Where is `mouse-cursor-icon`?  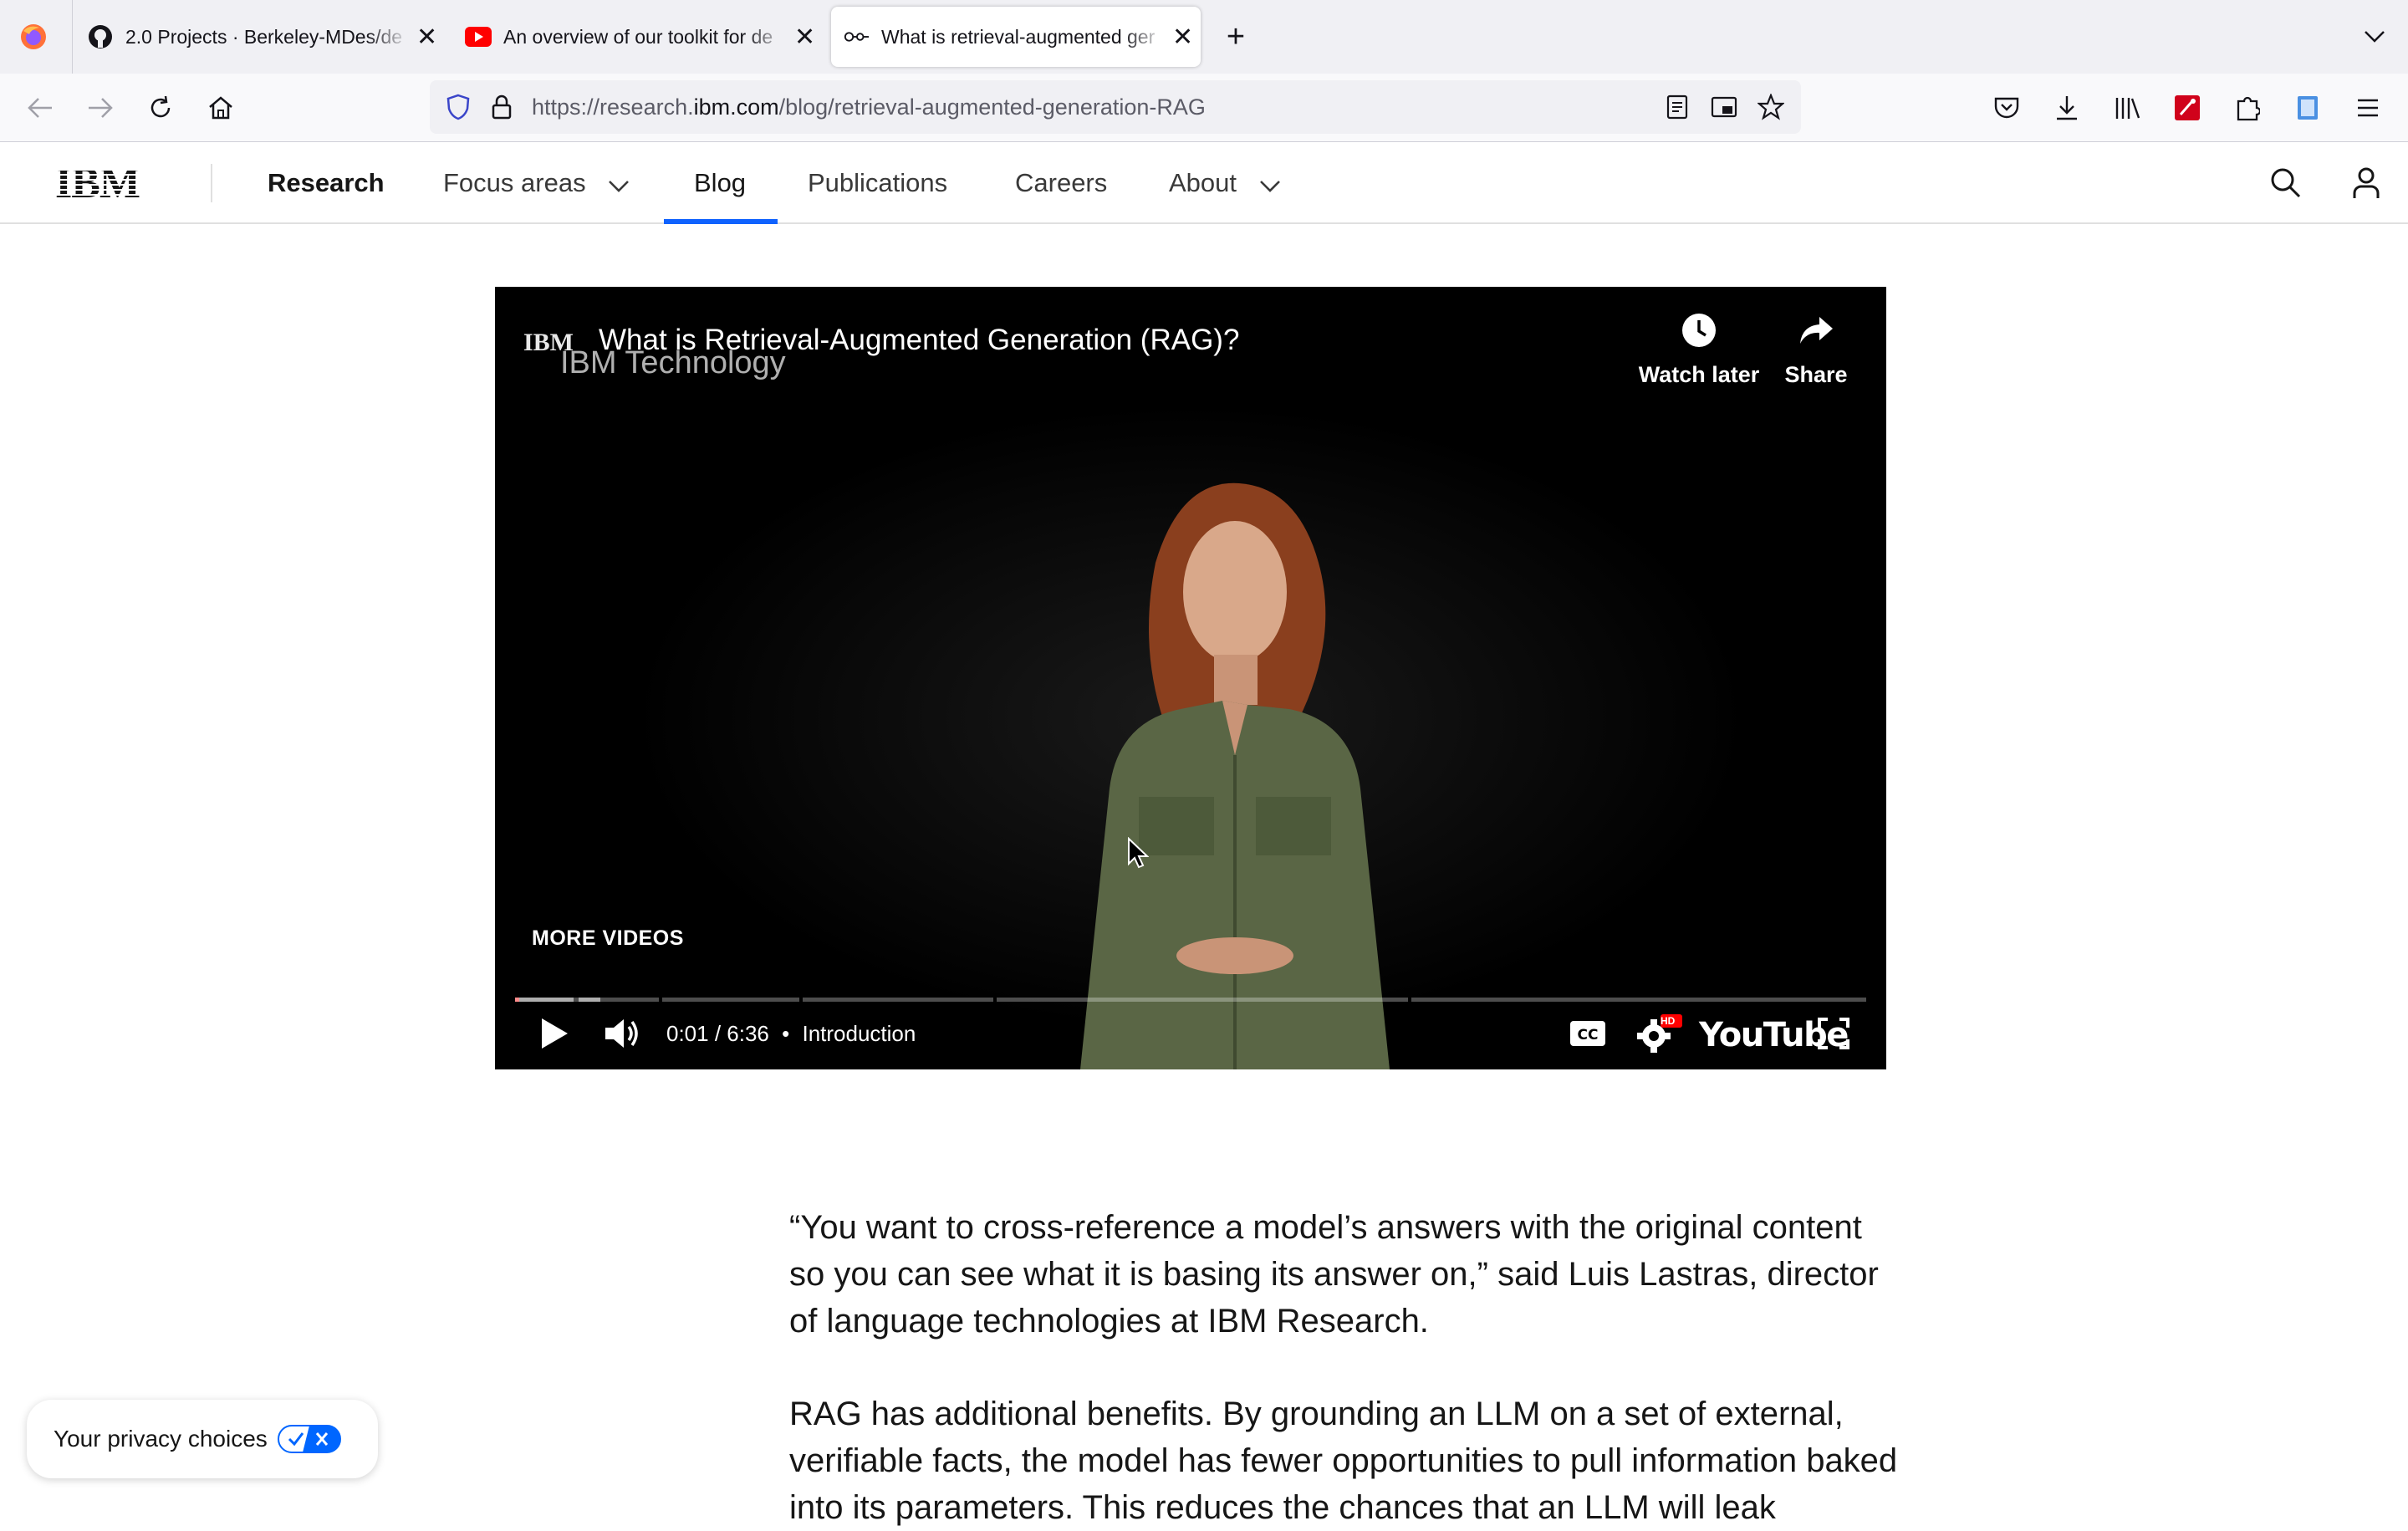 mouse-cursor-icon is located at coordinates (1138, 853).